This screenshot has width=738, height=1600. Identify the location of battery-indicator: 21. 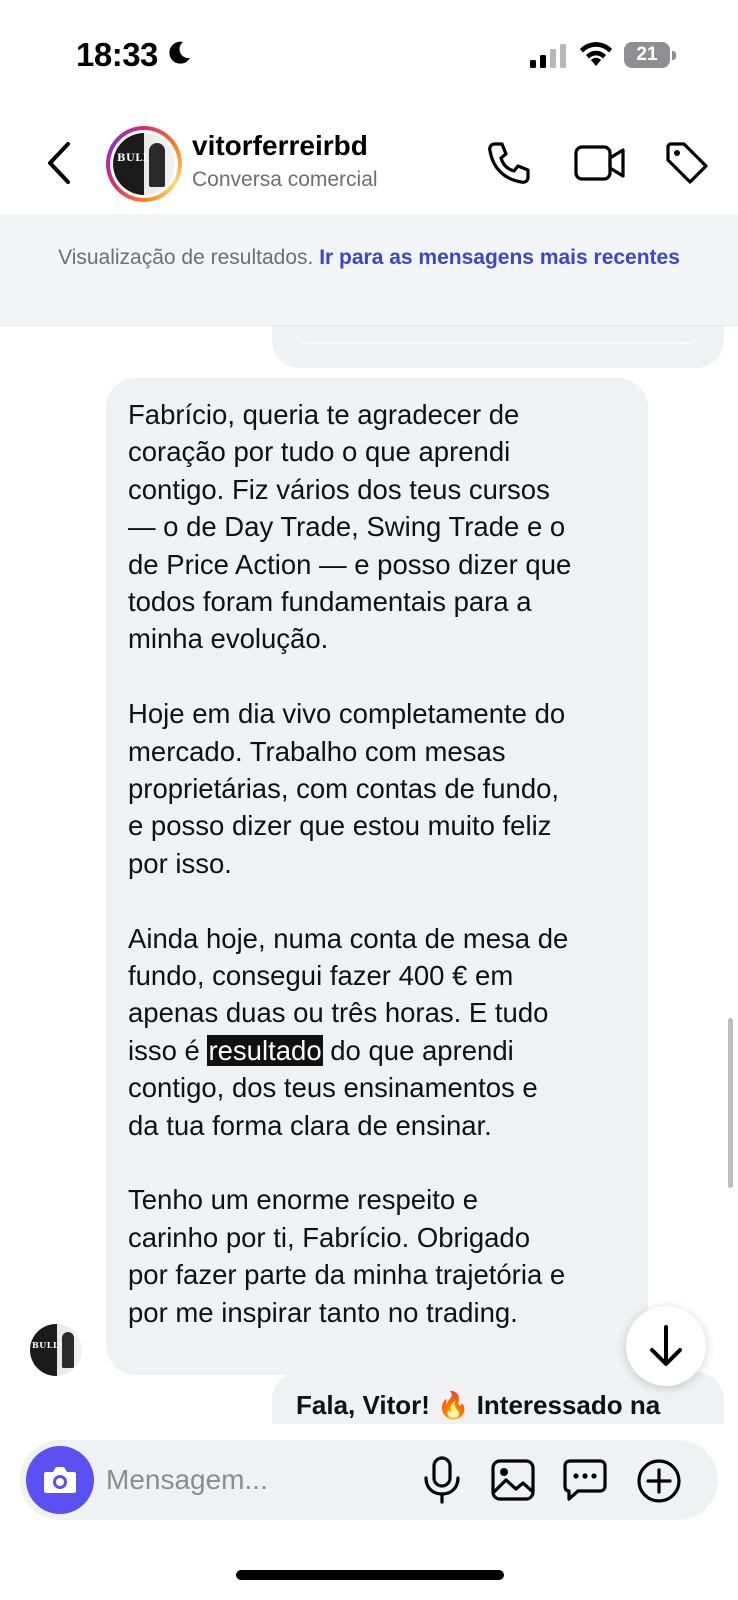
(650, 56).